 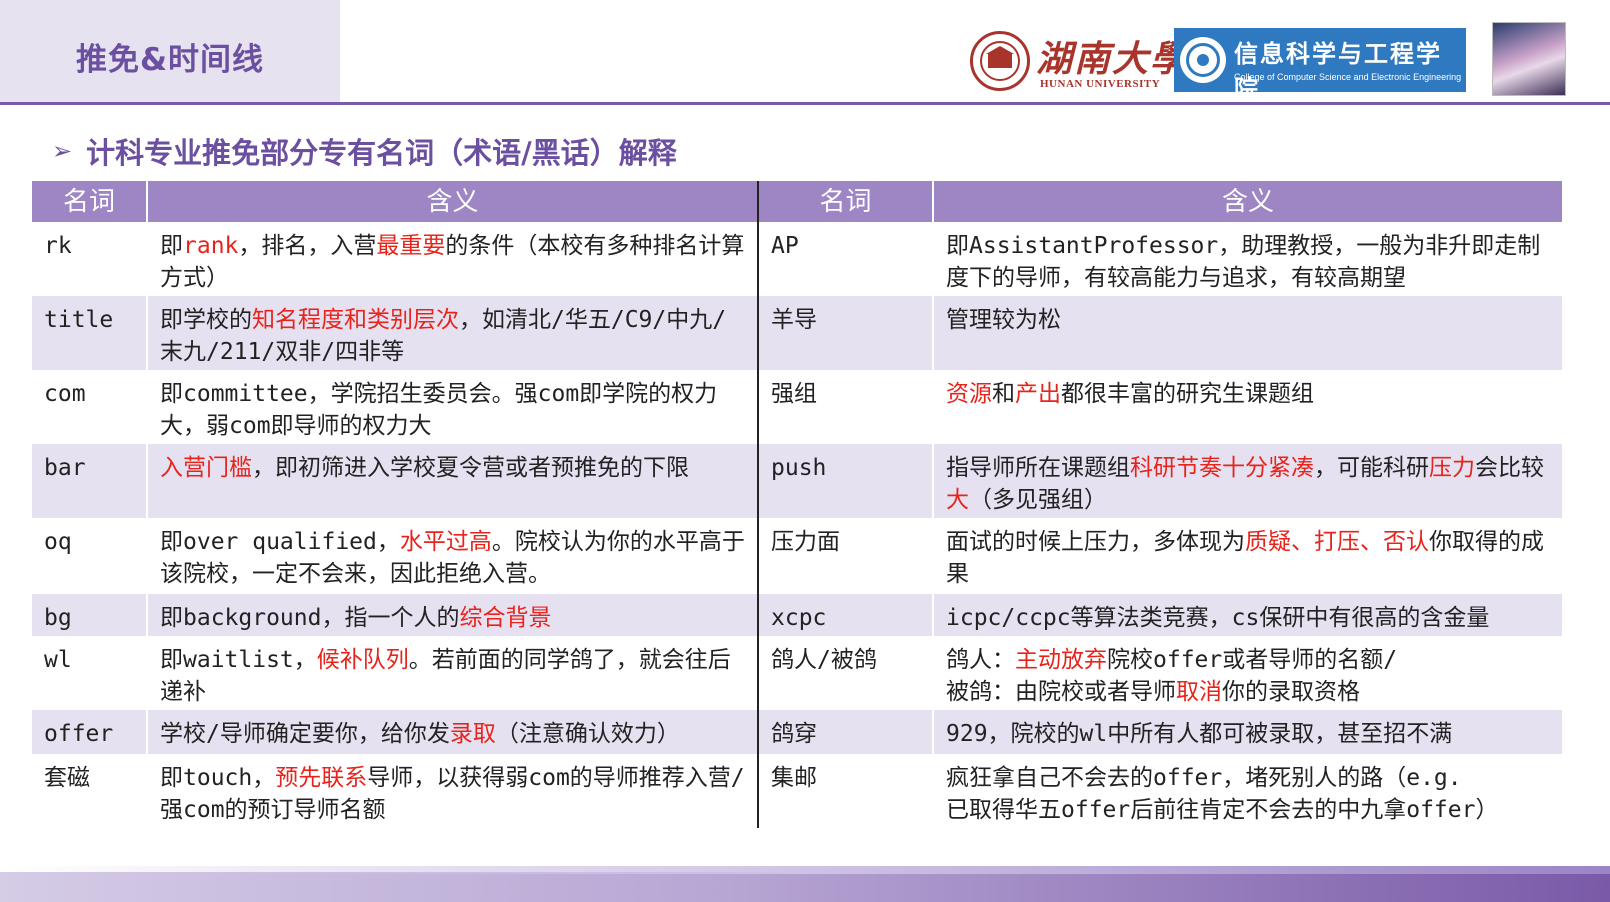 What do you see at coordinates (1248, 484) in the screenshot?
I see `meaning-text: 指导师所在课题组科研节奏十分紧凑，可能科研压力会比较大（多见强组）` at bounding box center [1248, 484].